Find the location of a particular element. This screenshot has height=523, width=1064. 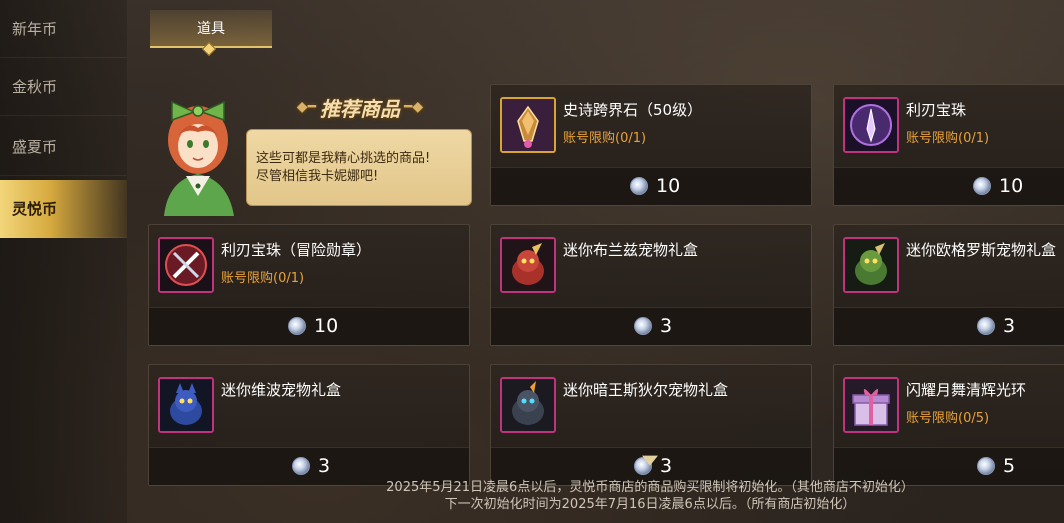

epic-crossover-stone-icon is located at coordinates (528, 125).